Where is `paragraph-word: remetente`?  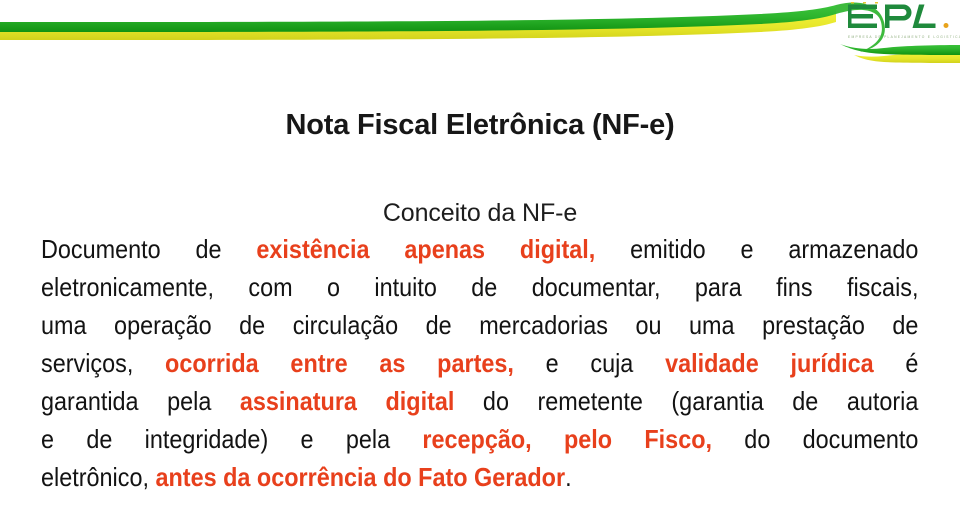
paragraph-word: remetente is located at coordinates (590, 401).